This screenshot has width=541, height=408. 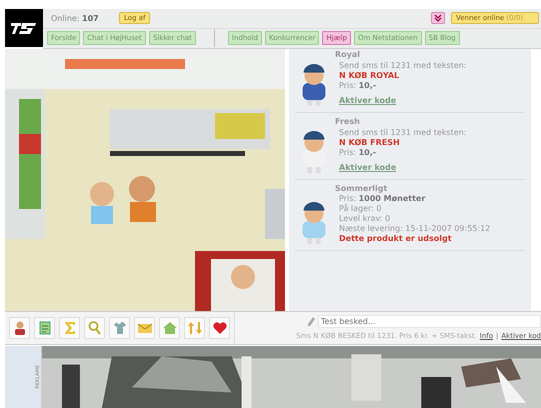 I want to click on notepad-icon, so click(x=44, y=328).